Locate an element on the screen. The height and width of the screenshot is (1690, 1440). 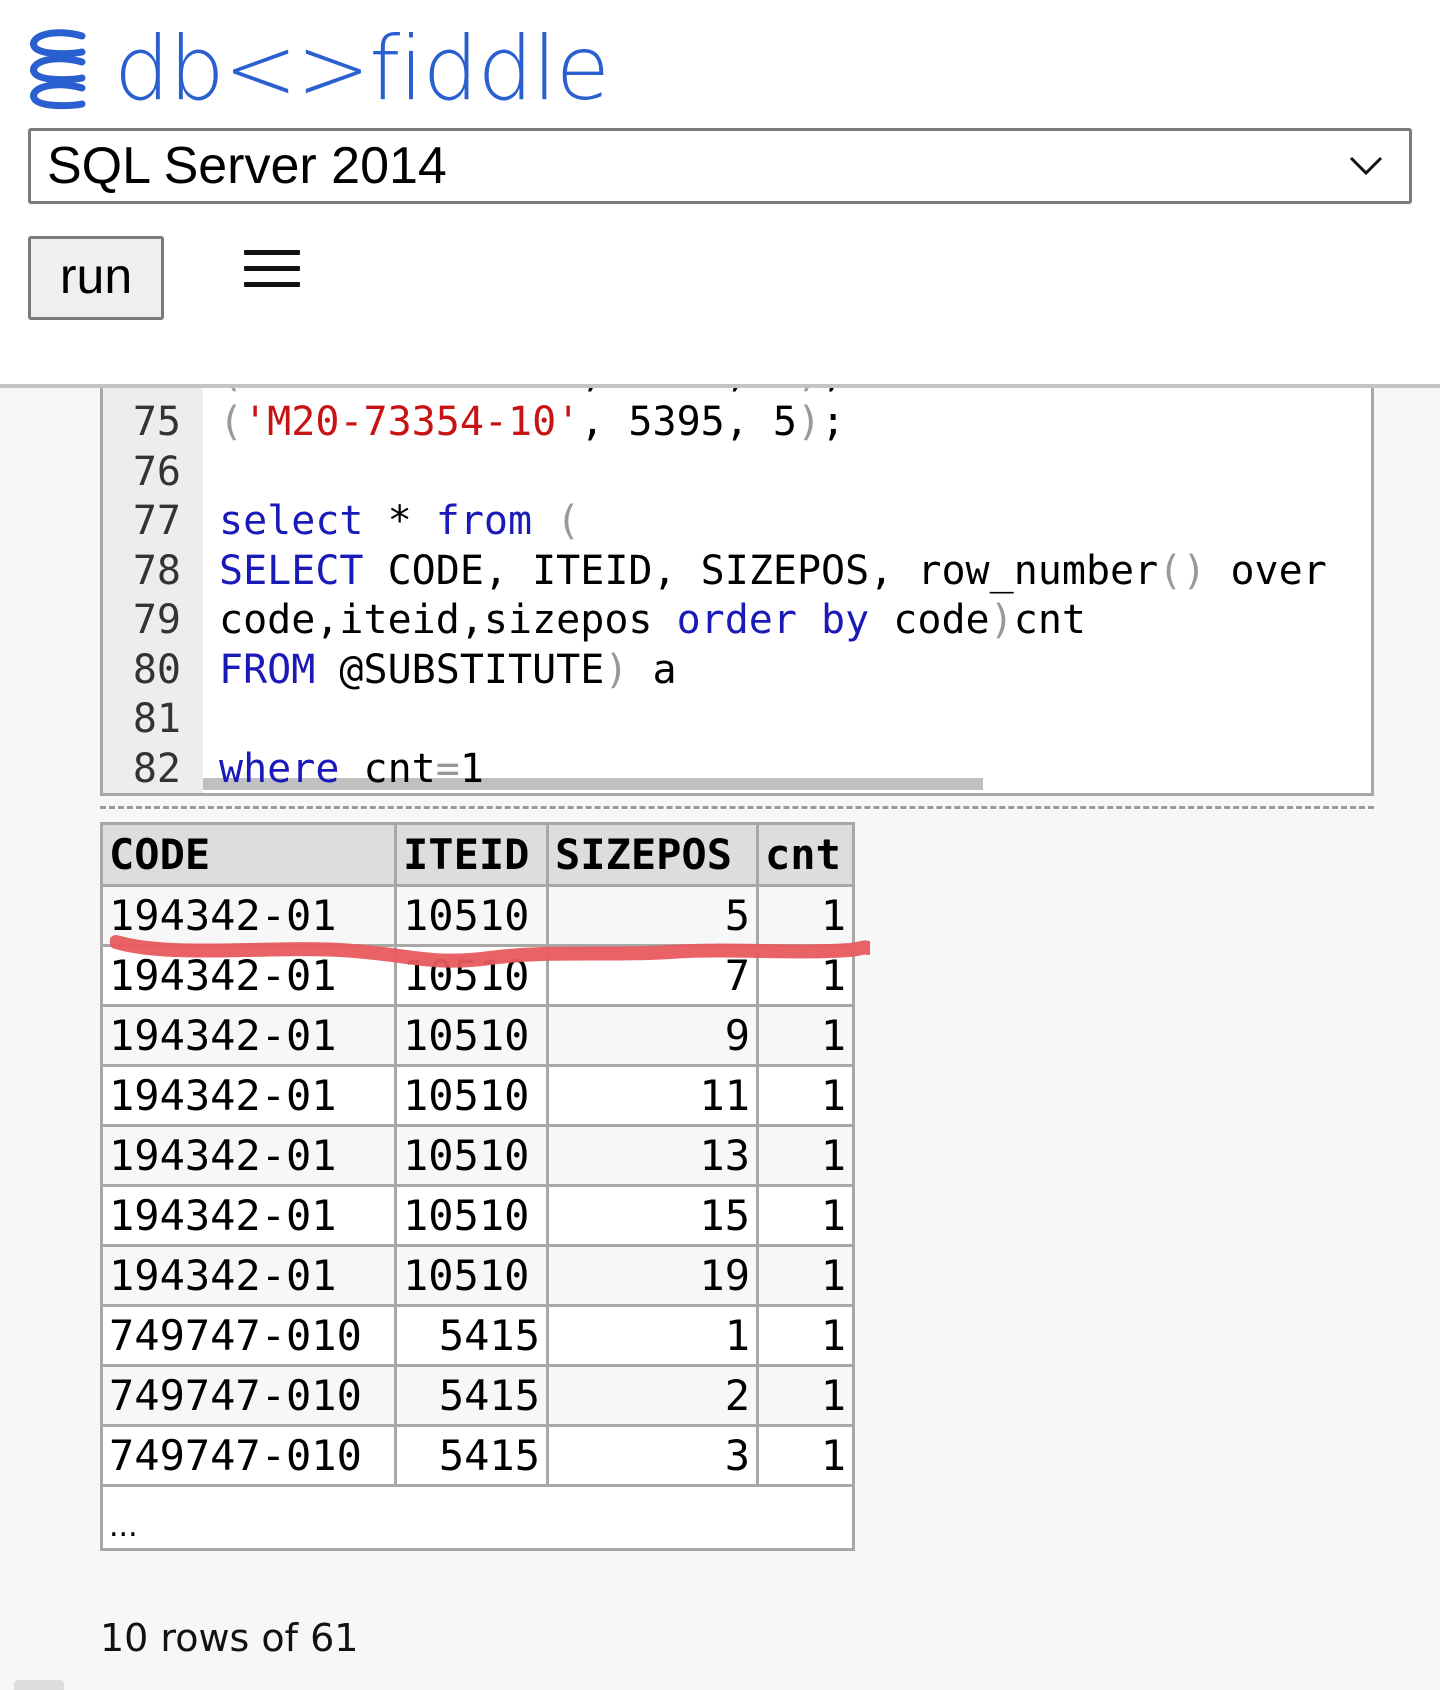
chevron-down-icon is located at coordinates (1366, 166).